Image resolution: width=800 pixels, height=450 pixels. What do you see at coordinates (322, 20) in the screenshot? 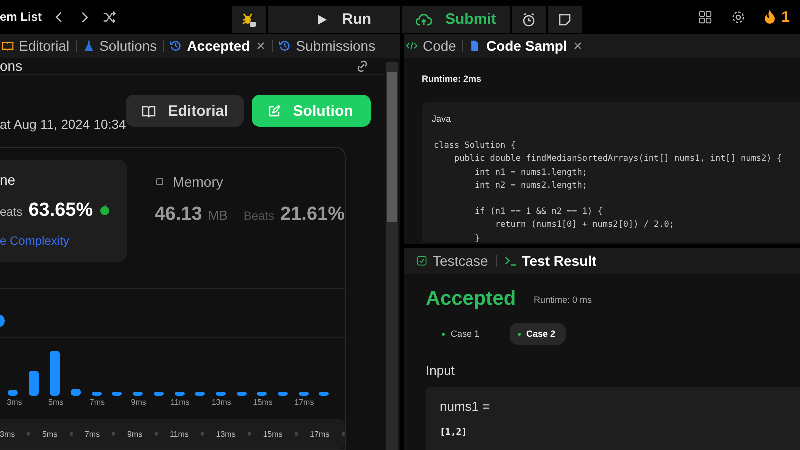
I see `play-icon` at bounding box center [322, 20].